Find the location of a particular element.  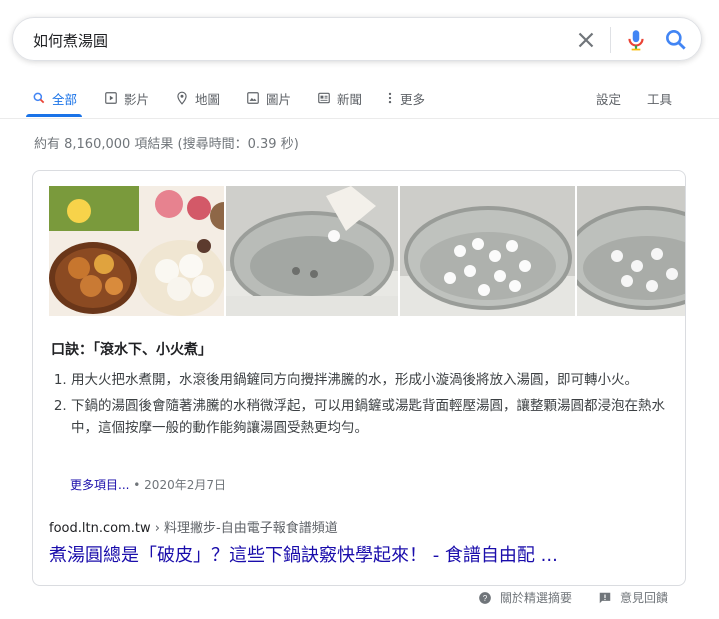

more-vert-icon is located at coordinates (390, 98).